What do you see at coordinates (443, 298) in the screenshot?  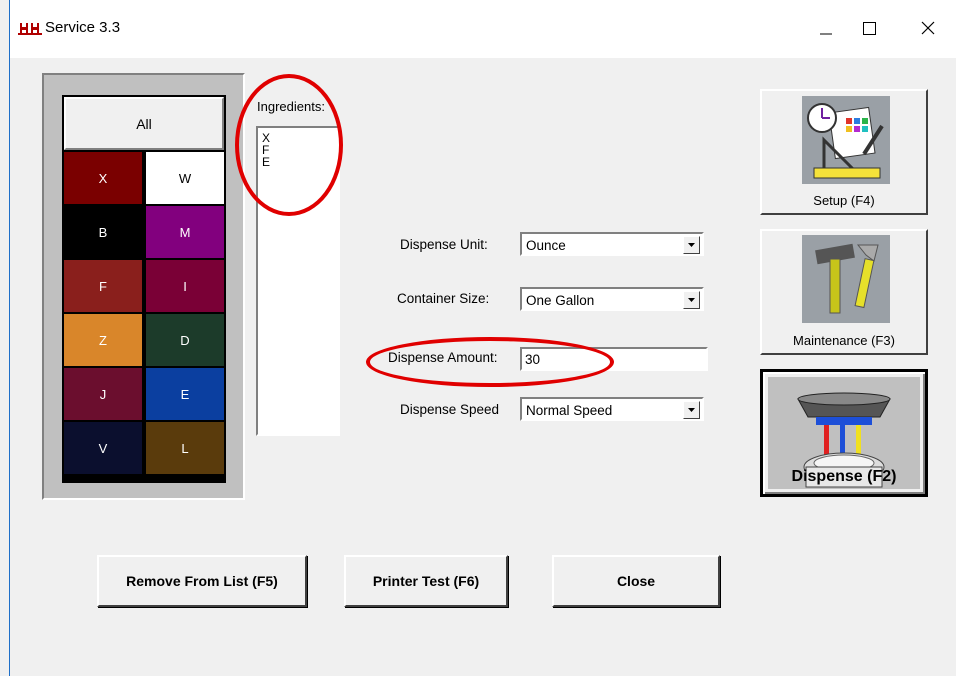 I see `container-size-label: Container Size:` at bounding box center [443, 298].